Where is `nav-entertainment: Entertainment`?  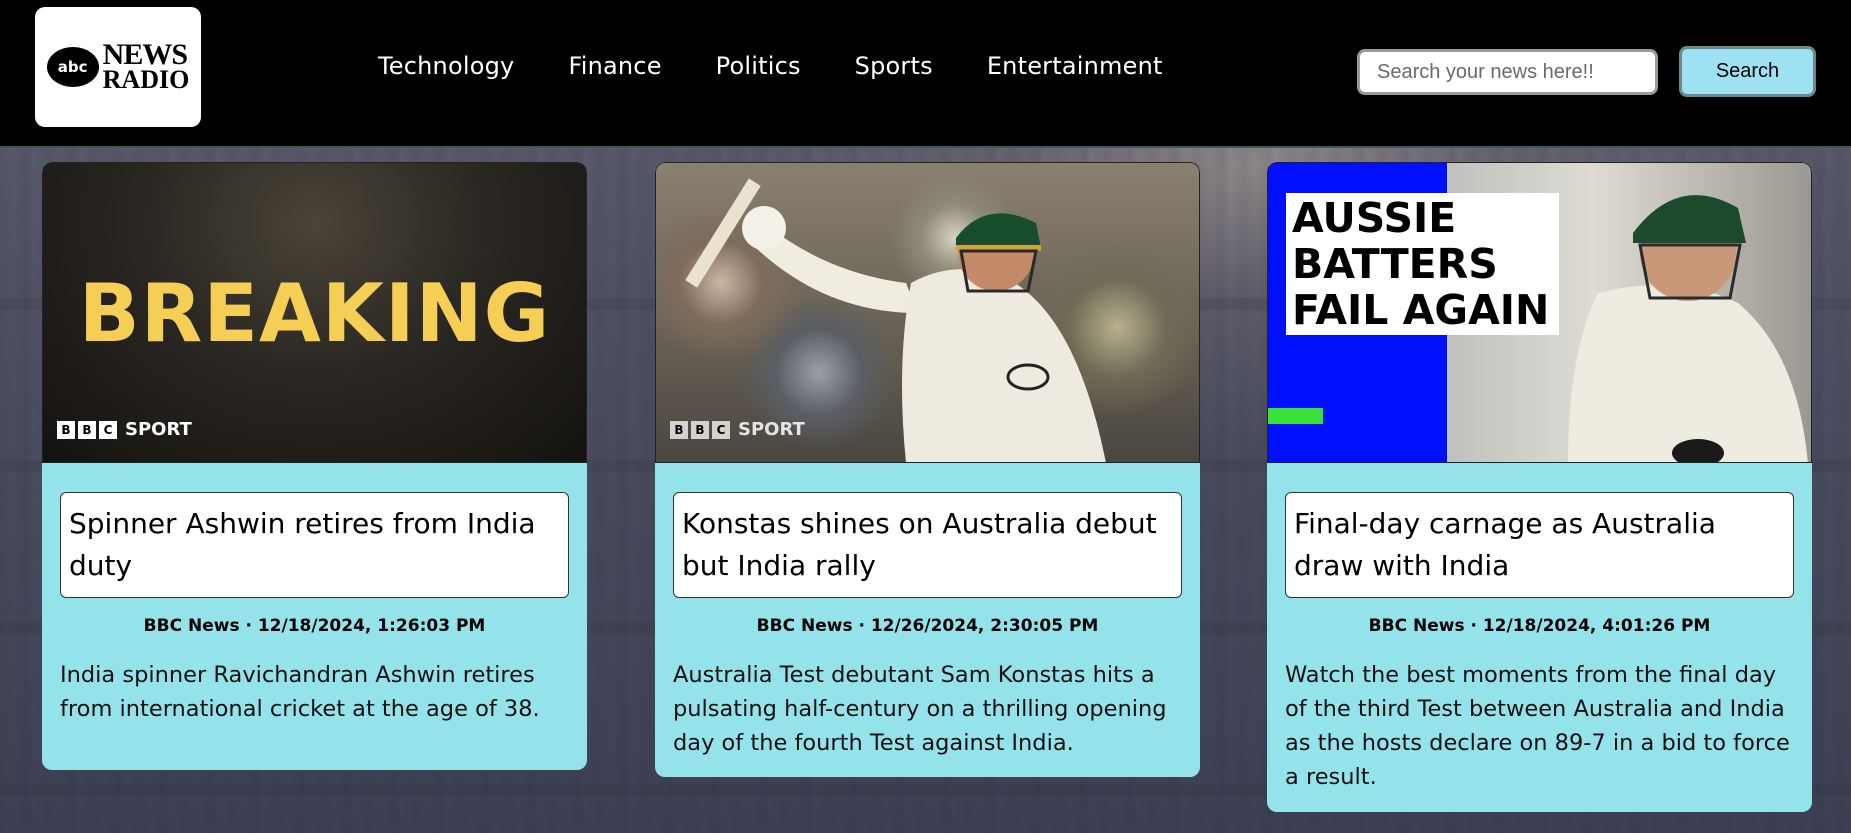 nav-entertainment: Entertainment is located at coordinates (1075, 66).